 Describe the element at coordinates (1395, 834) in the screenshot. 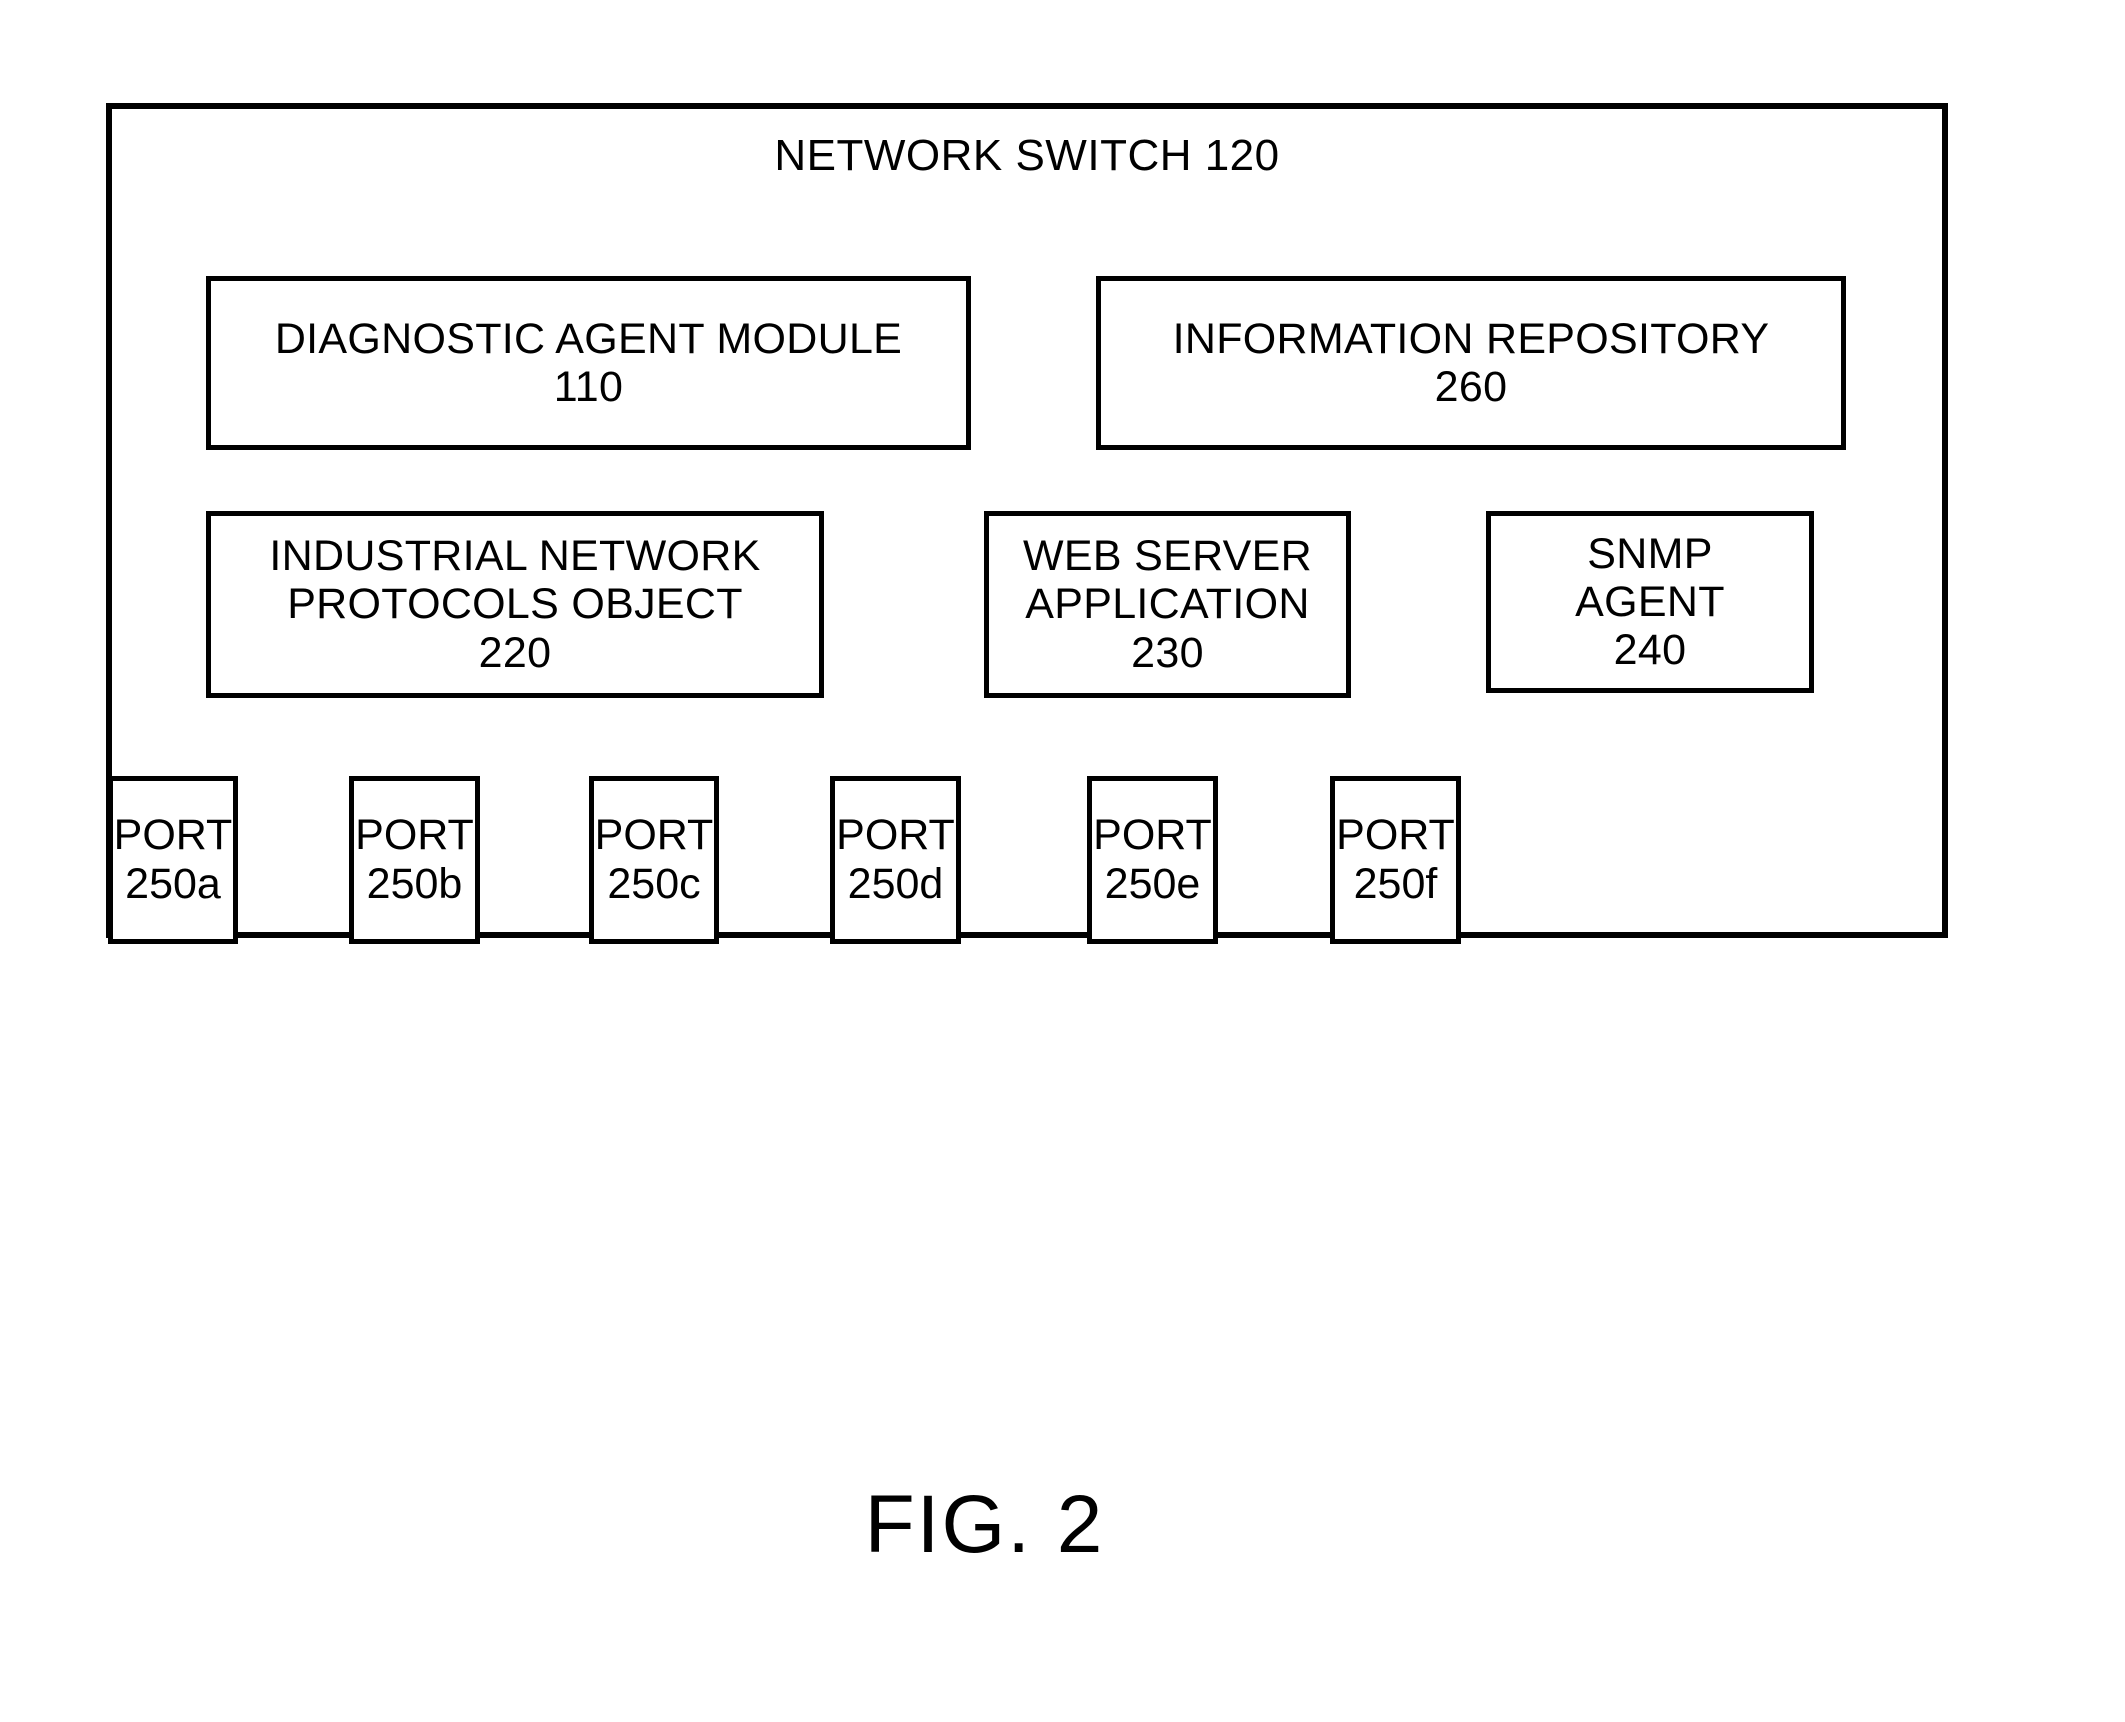

I see `port-250f-label: PORT` at that location.